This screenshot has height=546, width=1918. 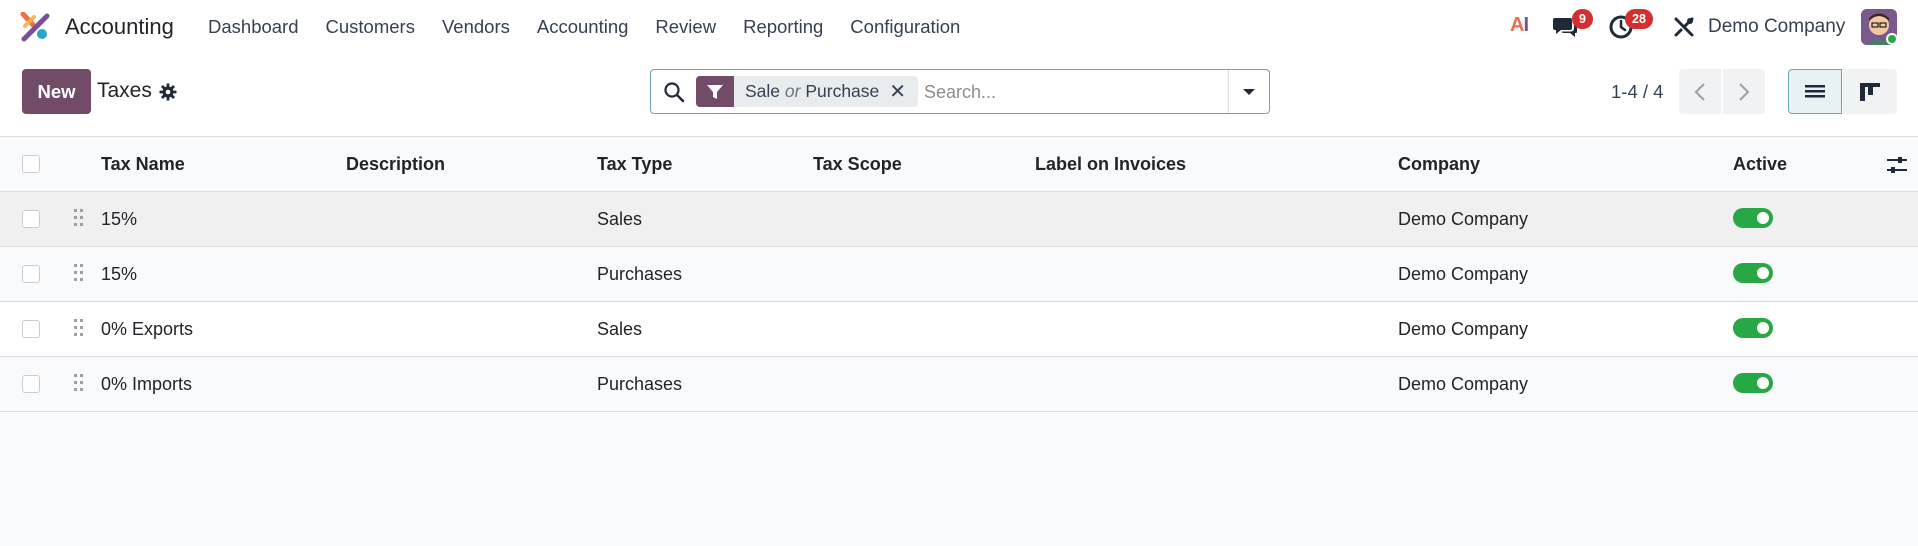 I want to click on table-row: 15% Sales Demo Company, so click(x=959, y=219).